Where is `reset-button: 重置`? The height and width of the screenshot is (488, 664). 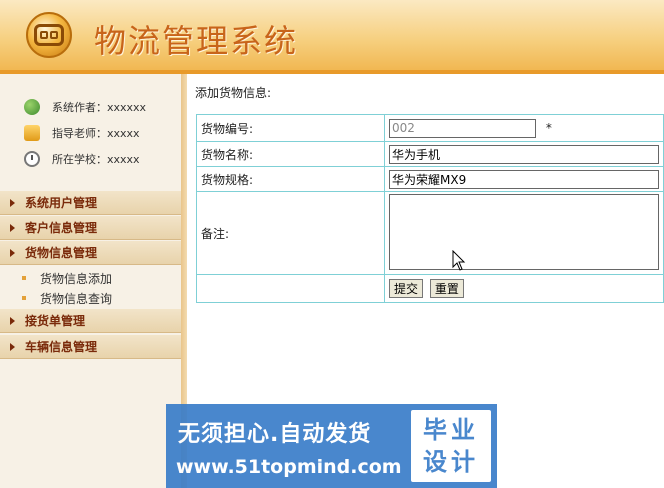 reset-button: 重置 is located at coordinates (446, 288).